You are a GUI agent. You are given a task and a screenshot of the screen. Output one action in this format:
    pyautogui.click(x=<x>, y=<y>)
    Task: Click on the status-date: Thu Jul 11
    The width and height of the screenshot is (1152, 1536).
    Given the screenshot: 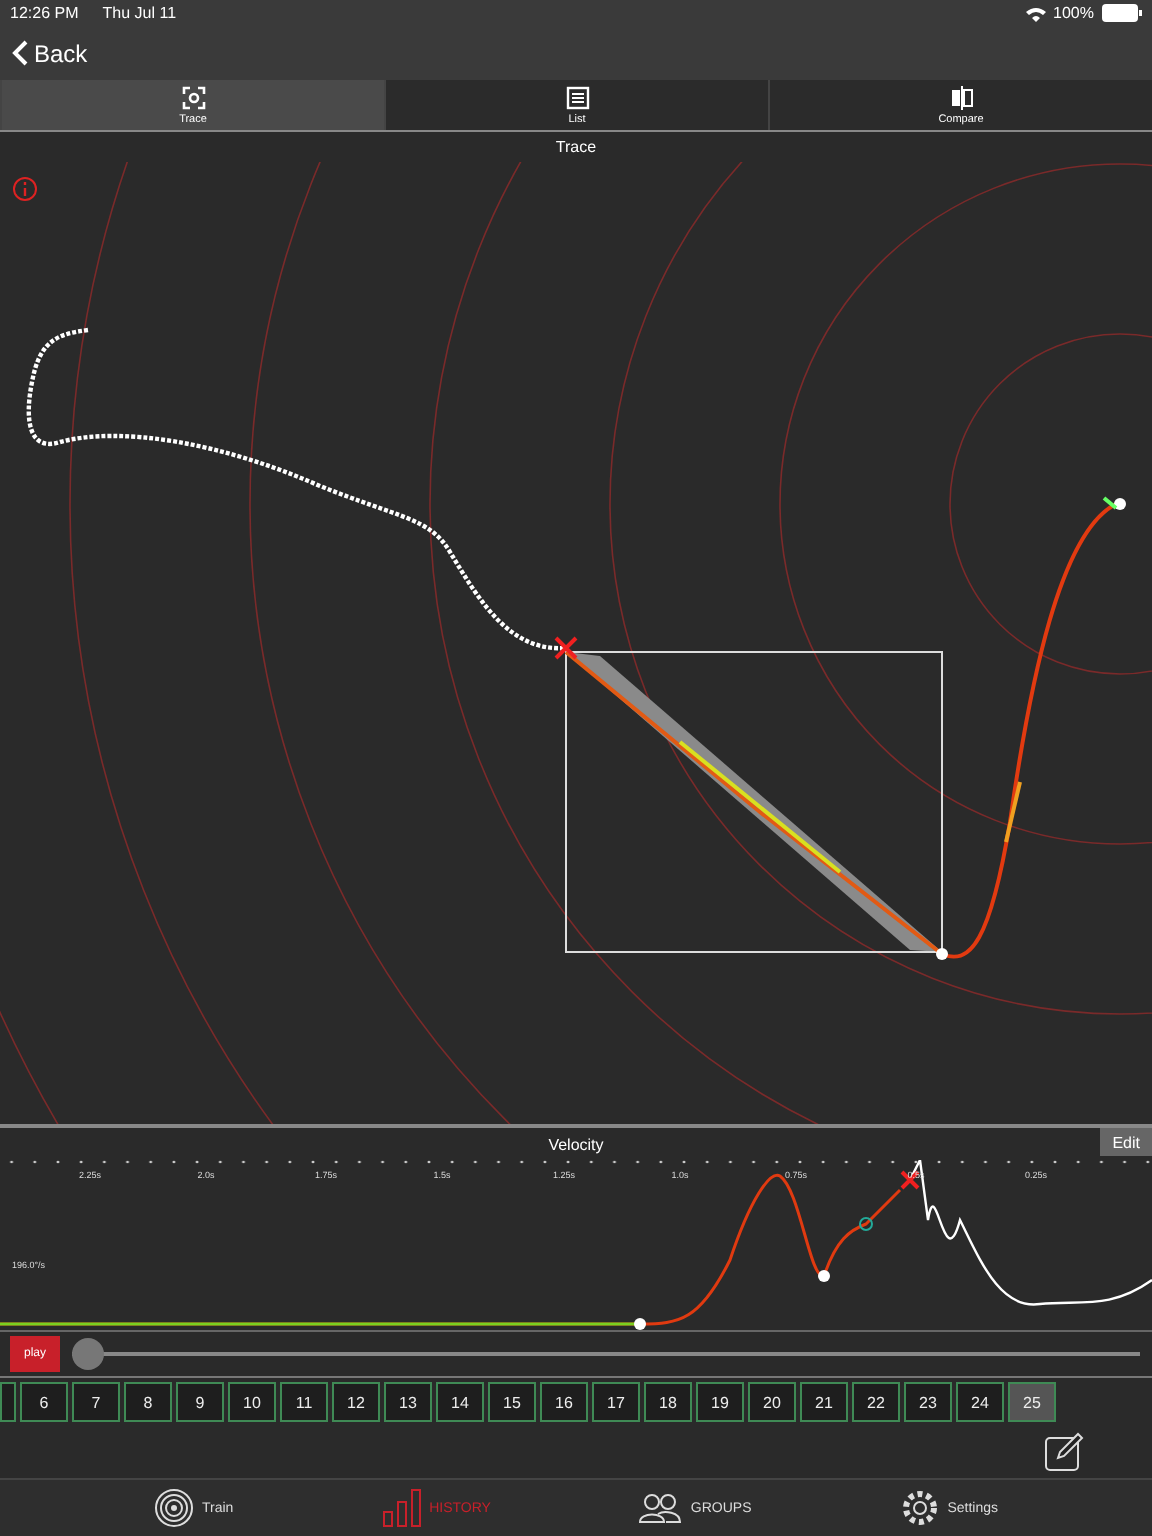 What is the action you would take?
    pyautogui.click(x=139, y=13)
    